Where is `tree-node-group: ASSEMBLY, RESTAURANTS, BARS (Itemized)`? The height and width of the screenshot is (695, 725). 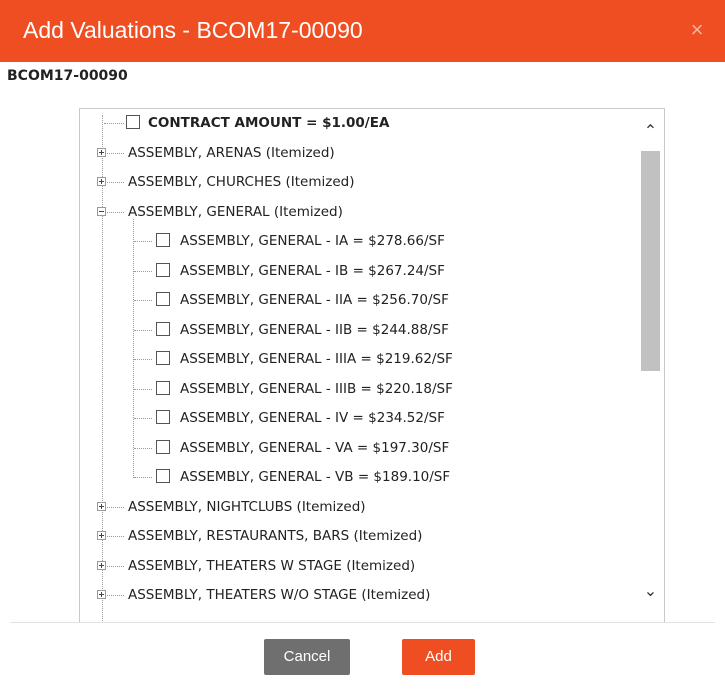 tree-node-group: ASSEMBLY, RESTAURANTS, BARS (Itemized) is located at coordinates (358, 536).